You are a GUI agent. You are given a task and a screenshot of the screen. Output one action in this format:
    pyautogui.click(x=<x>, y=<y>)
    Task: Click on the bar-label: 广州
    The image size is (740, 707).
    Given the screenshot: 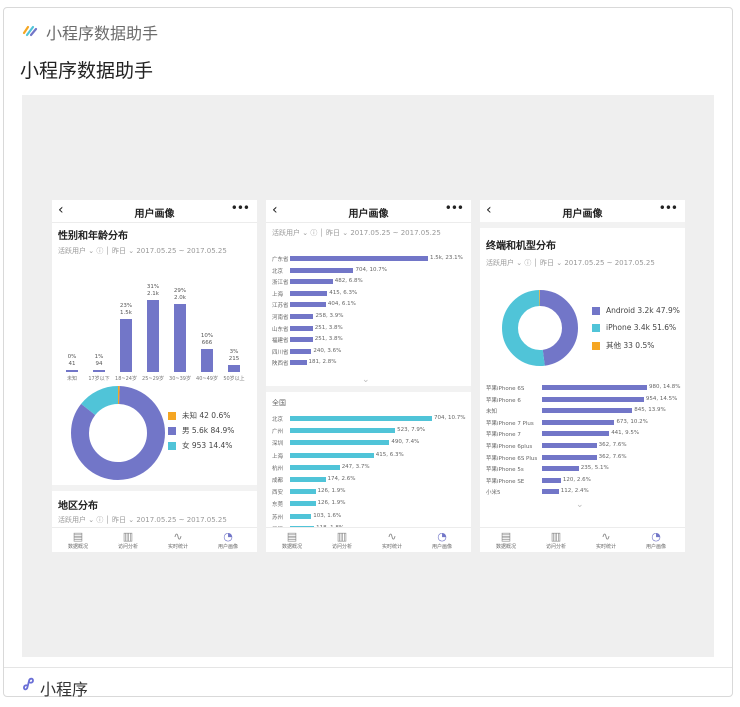 What is the action you would take?
    pyautogui.click(x=278, y=432)
    